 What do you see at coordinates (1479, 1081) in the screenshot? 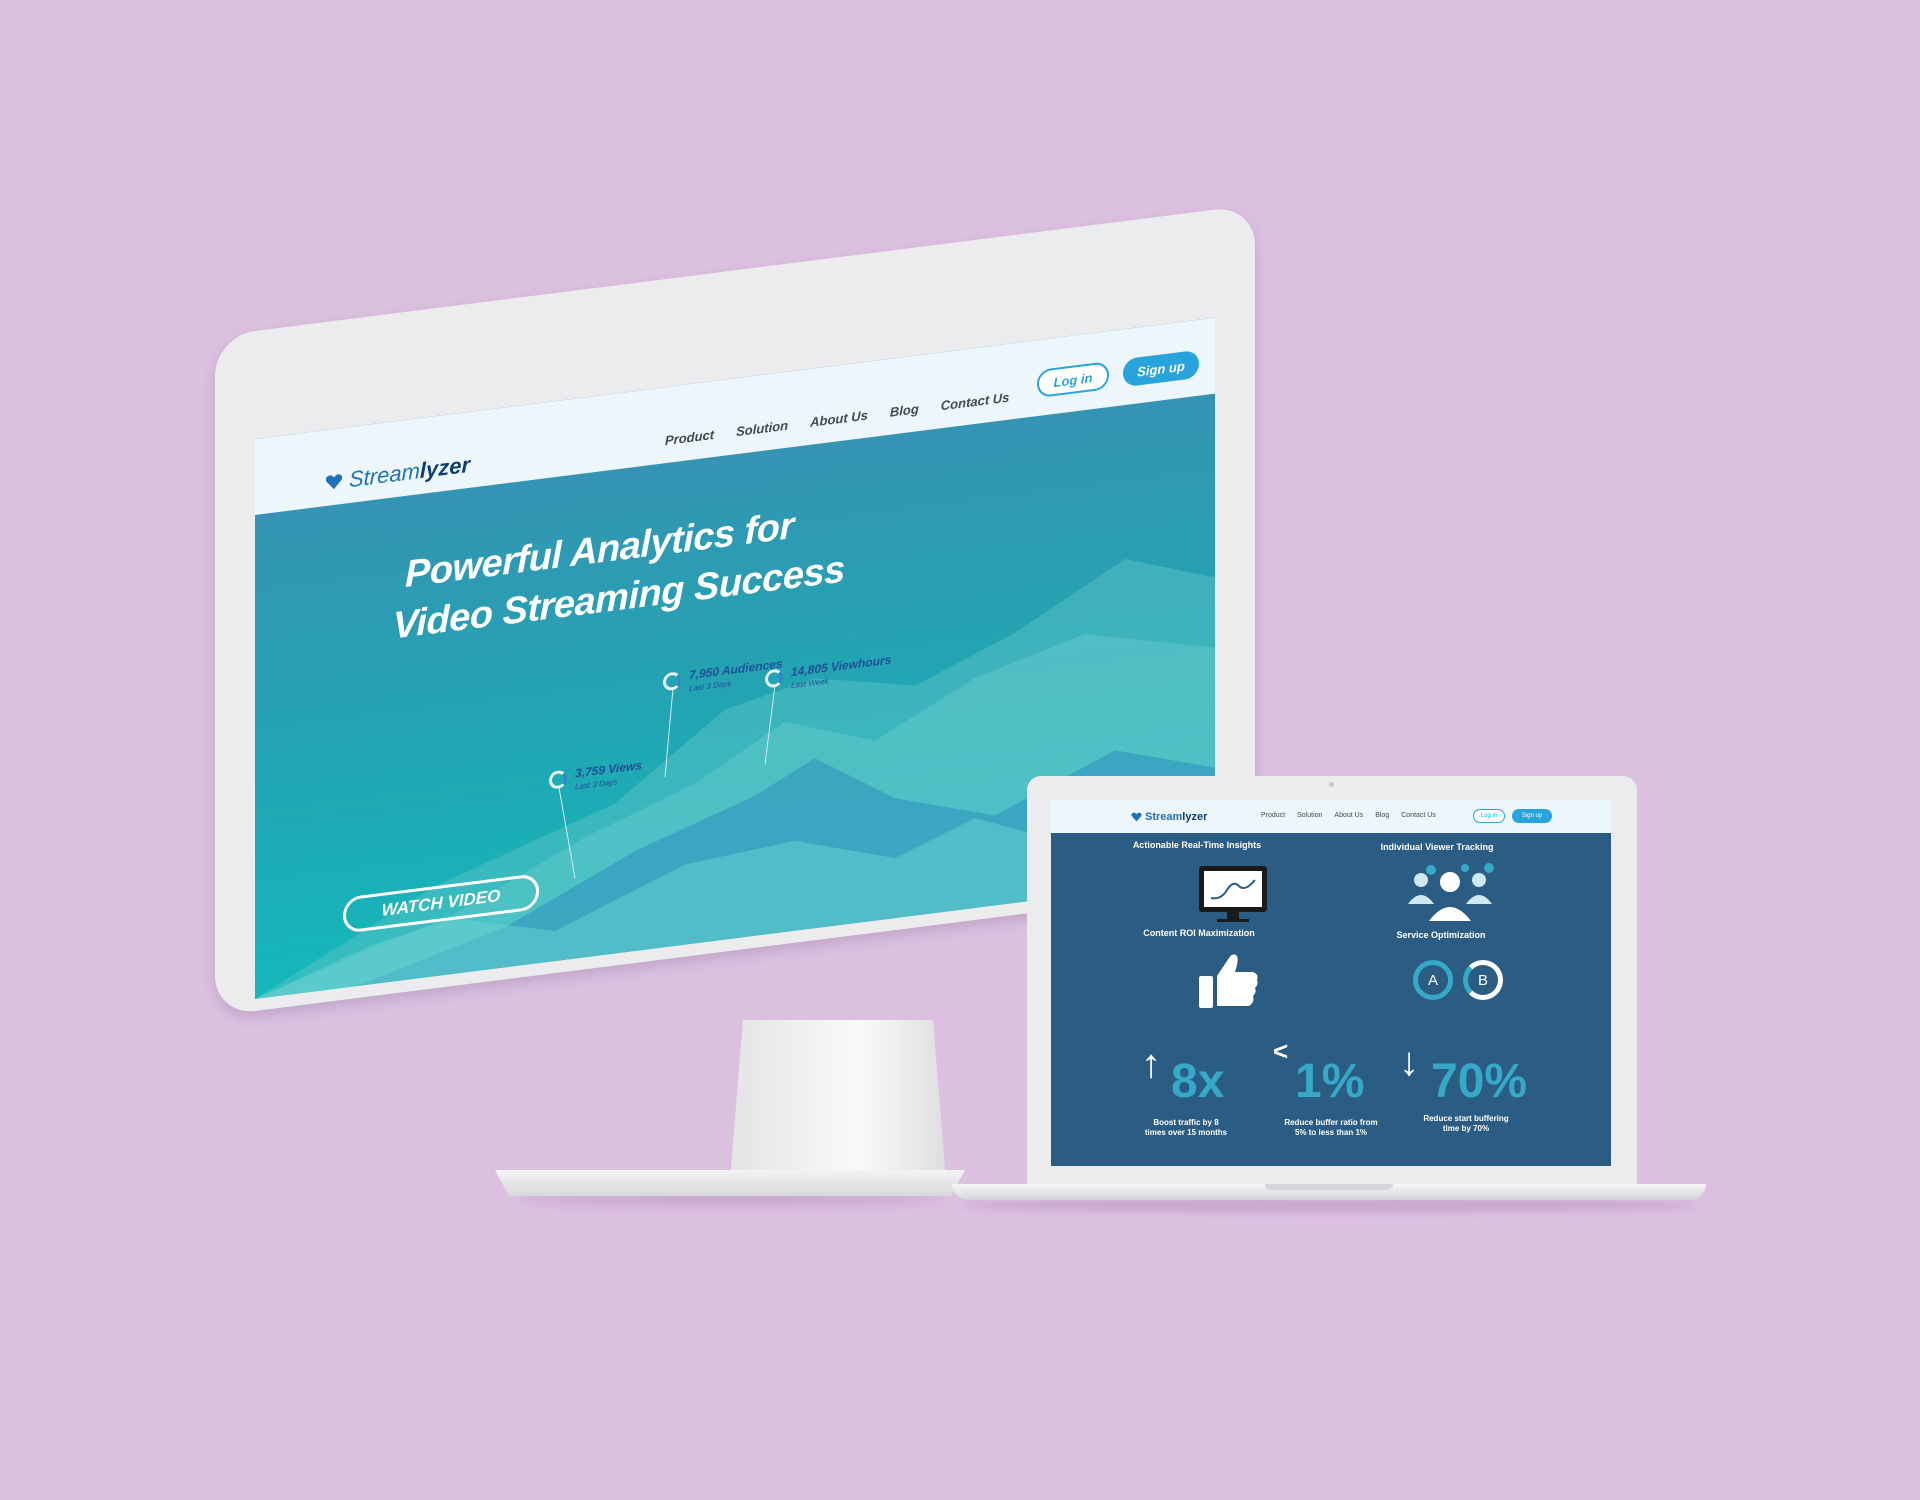
I see `stat-value: 70%` at bounding box center [1479, 1081].